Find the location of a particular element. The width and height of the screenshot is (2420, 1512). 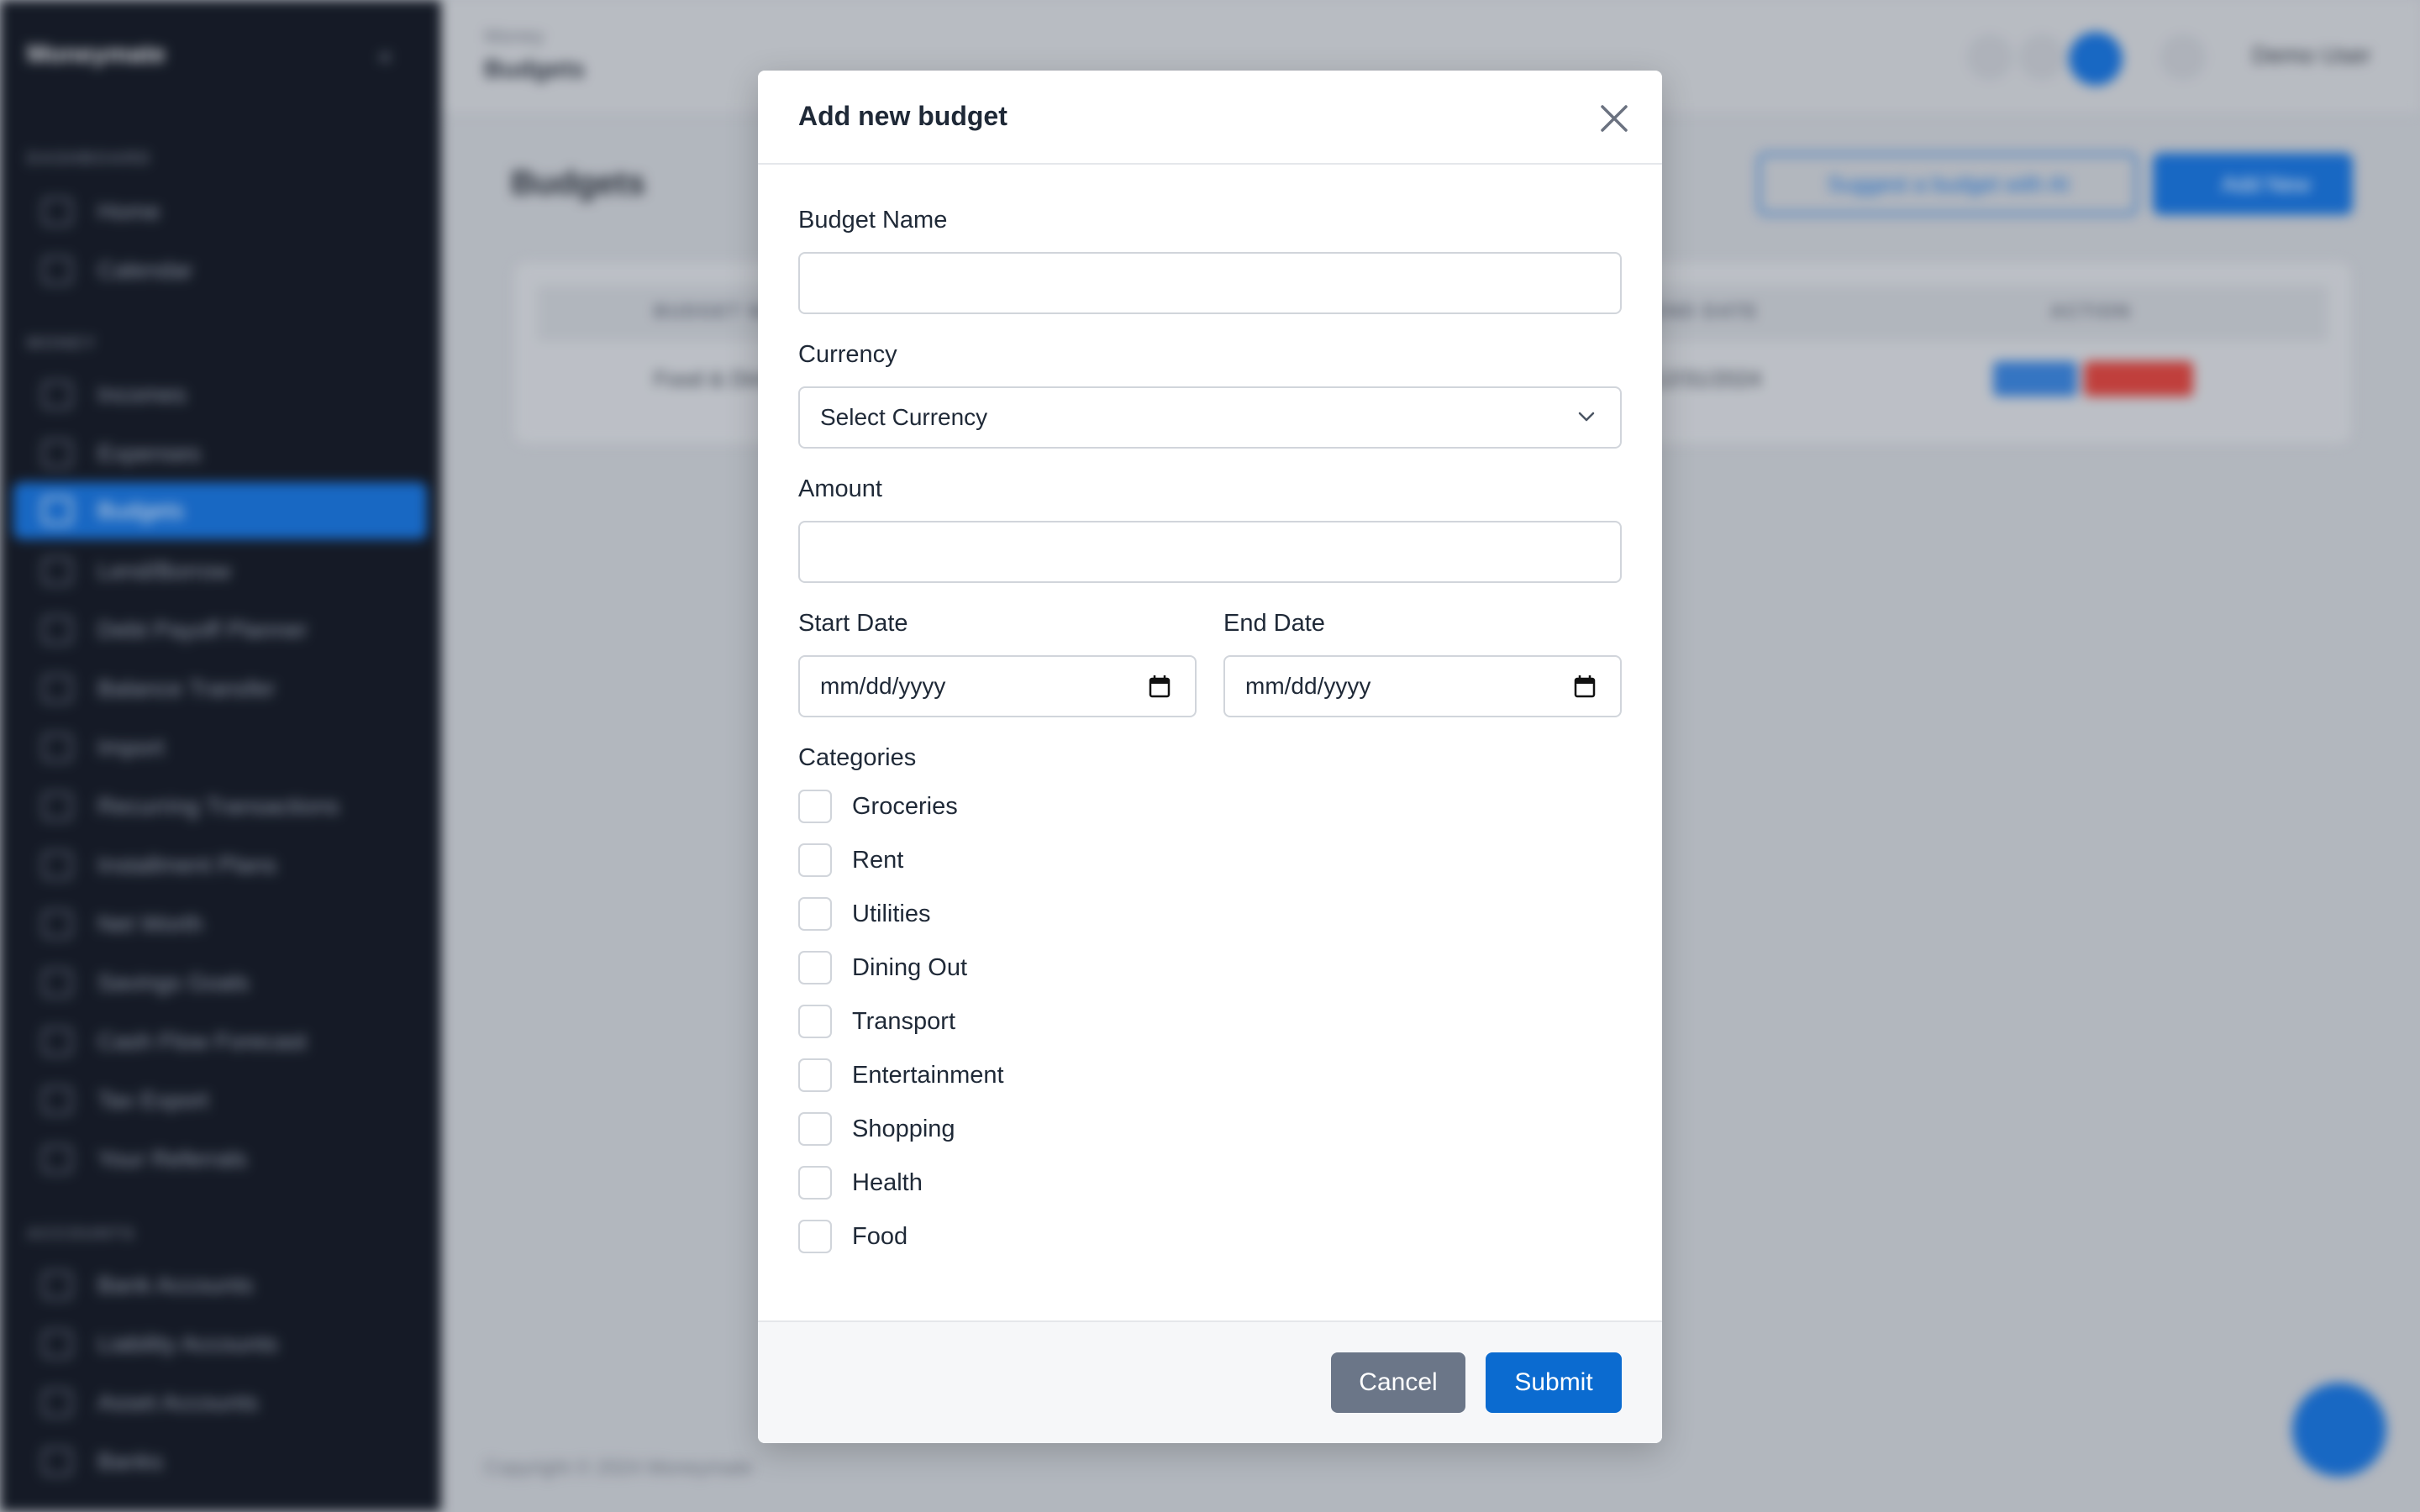

end-date-label: End Date is located at coordinates (1274, 623).